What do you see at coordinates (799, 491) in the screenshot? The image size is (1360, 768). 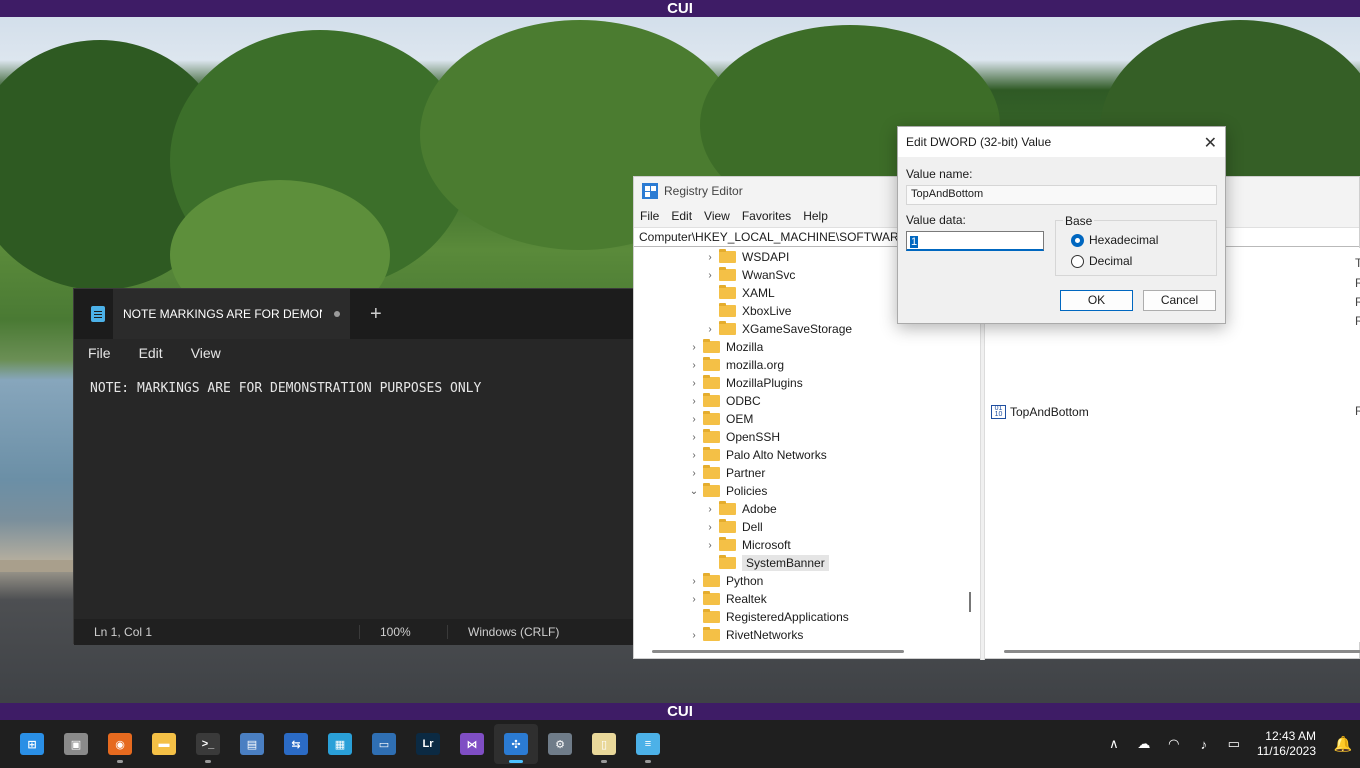 I see `tree-node: ⌄ Policies` at bounding box center [799, 491].